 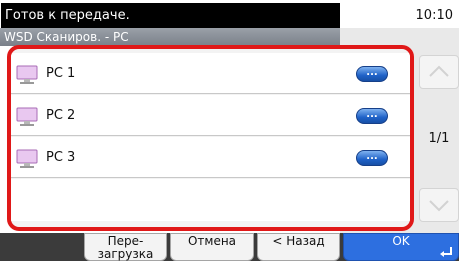 What do you see at coordinates (61, 73) in the screenshot?
I see `list-item-label: PC 1` at bounding box center [61, 73].